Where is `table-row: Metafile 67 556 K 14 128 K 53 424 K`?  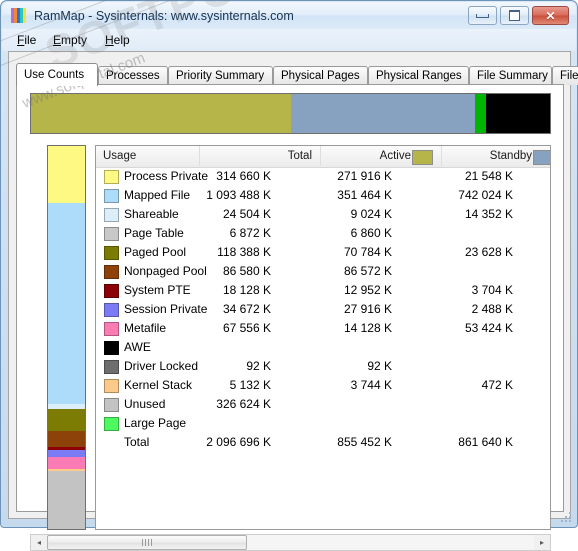 table-row: Metafile 67 556 K 14 128 K 53 424 K is located at coordinates (323, 328).